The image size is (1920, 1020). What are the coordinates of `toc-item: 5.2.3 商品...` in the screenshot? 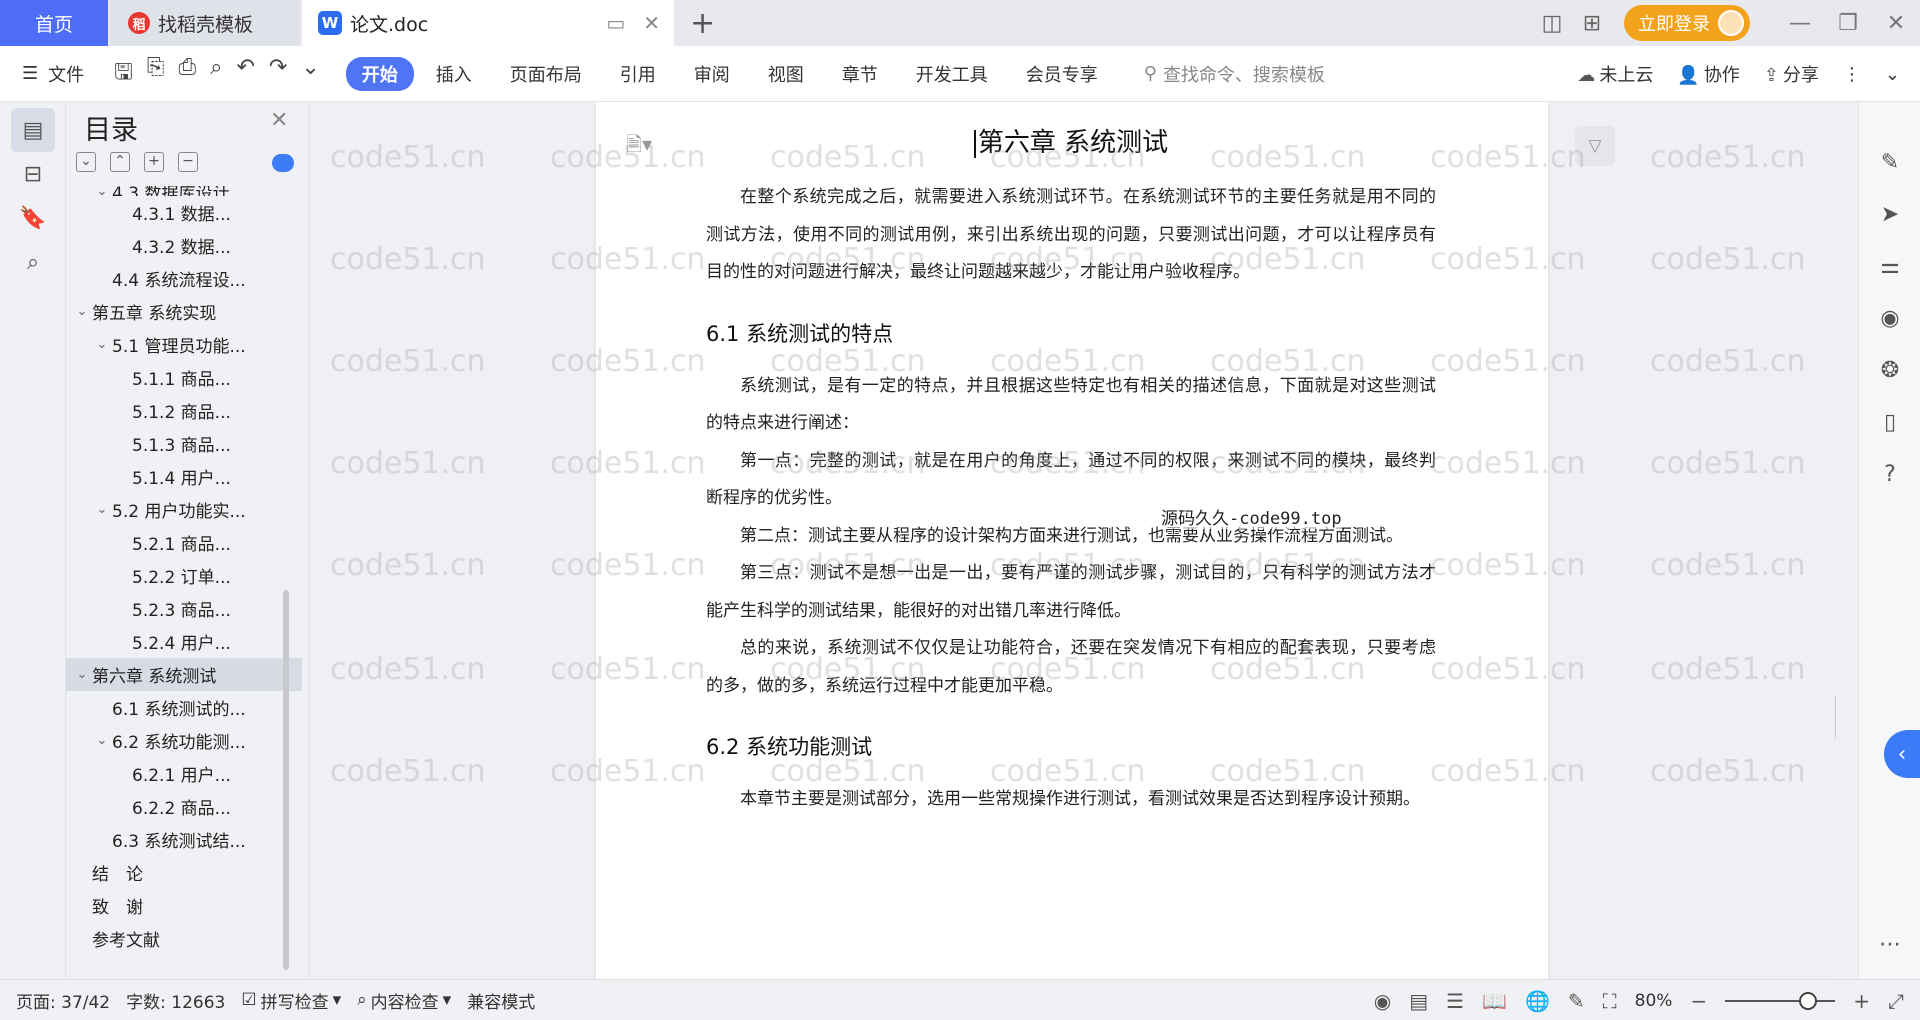 It's located at (184, 608).